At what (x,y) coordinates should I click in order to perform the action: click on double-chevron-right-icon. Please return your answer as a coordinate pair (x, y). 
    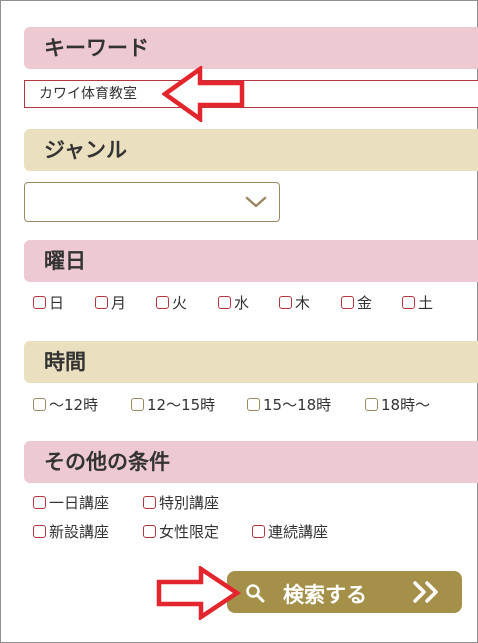
    Looking at the image, I should click on (425, 592).